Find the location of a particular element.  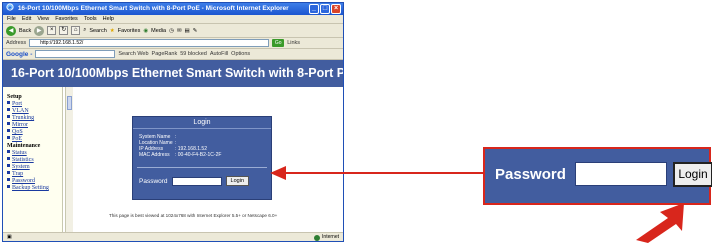

sidebar-item-mirror: Mirror is located at coordinates (32, 125).